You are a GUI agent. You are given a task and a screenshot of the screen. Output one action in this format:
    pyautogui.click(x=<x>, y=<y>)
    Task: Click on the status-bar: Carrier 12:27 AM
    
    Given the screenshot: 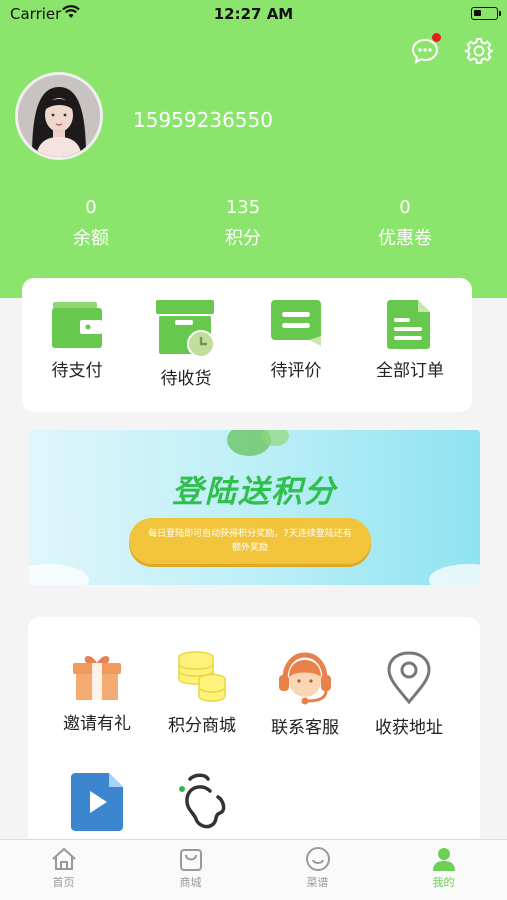 What is the action you would take?
    pyautogui.click(x=253, y=14)
    